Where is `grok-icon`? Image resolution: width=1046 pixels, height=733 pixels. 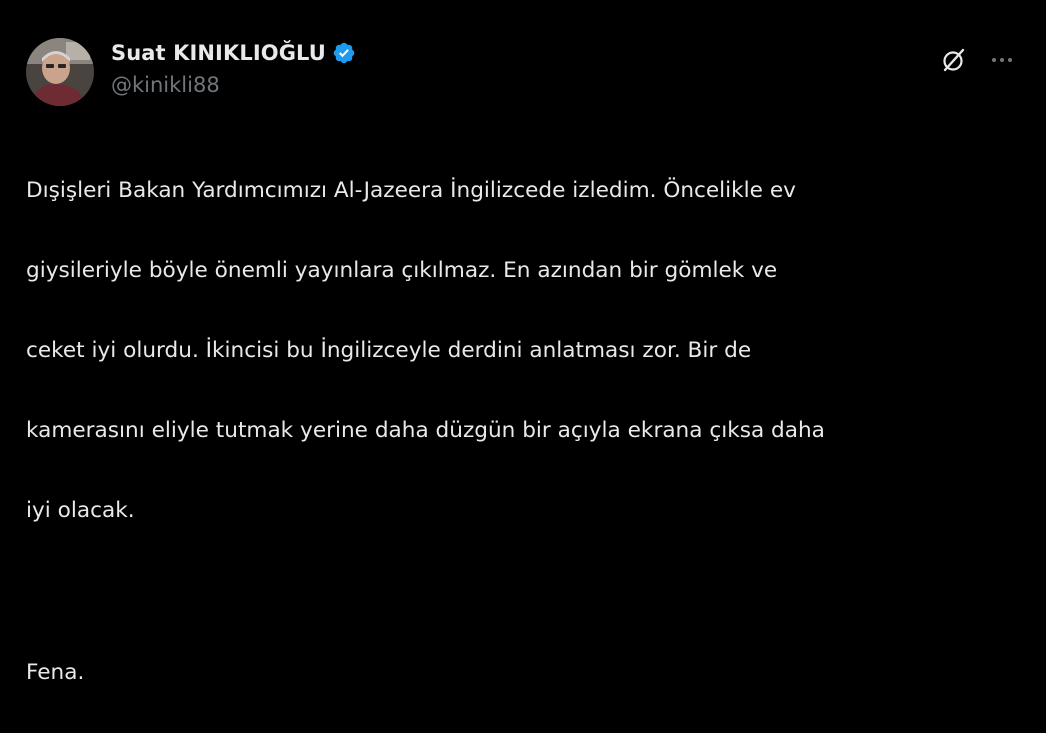
grok-icon is located at coordinates (954, 60).